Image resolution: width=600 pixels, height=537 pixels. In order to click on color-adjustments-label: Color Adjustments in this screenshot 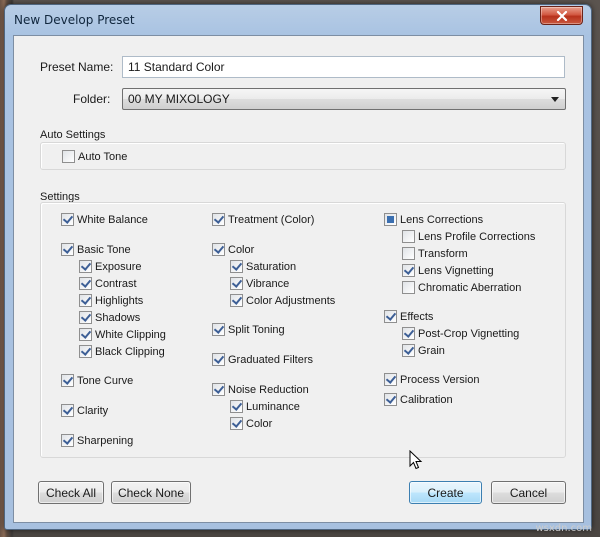, I will do `click(291, 300)`.